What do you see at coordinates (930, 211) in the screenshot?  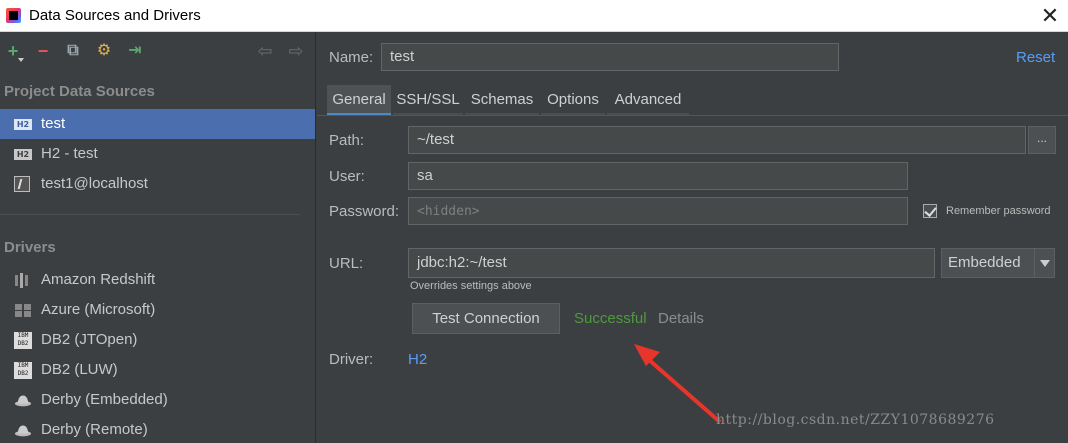 I see `remember-password-checkbox` at bounding box center [930, 211].